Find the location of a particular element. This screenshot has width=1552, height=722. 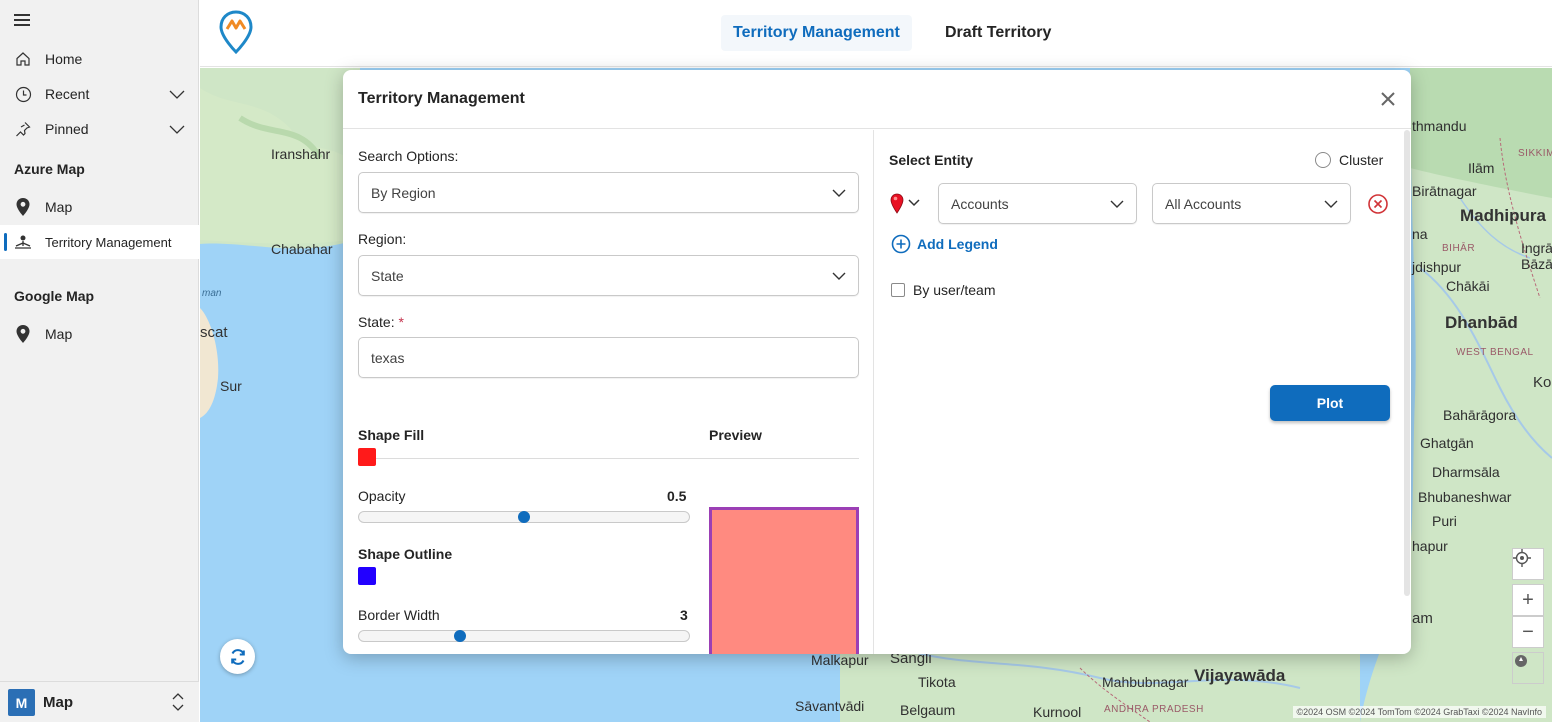

preview-label: Preview is located at coordinates (735, 435).